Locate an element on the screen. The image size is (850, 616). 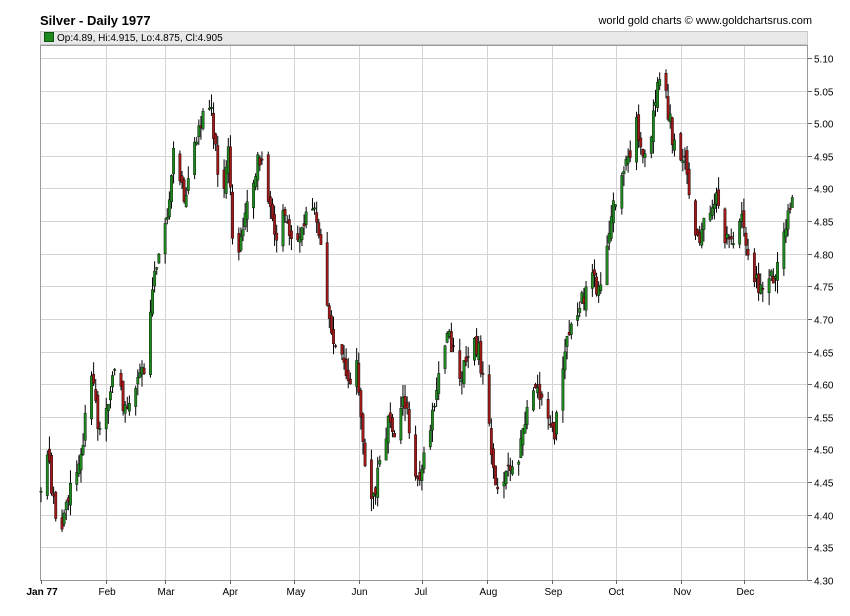
y-tick-label: 4.70 is located at coordinates (824, 321).